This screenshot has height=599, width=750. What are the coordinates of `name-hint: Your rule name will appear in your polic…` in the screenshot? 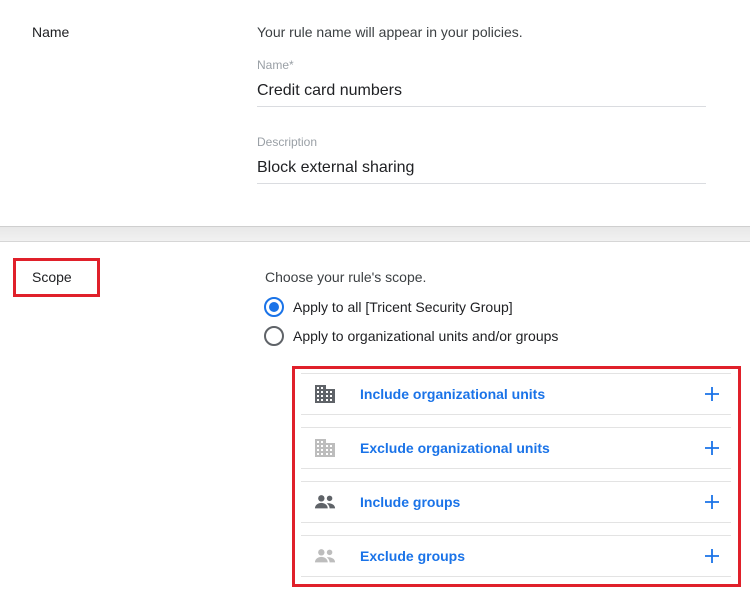 It's located at (390, 32).